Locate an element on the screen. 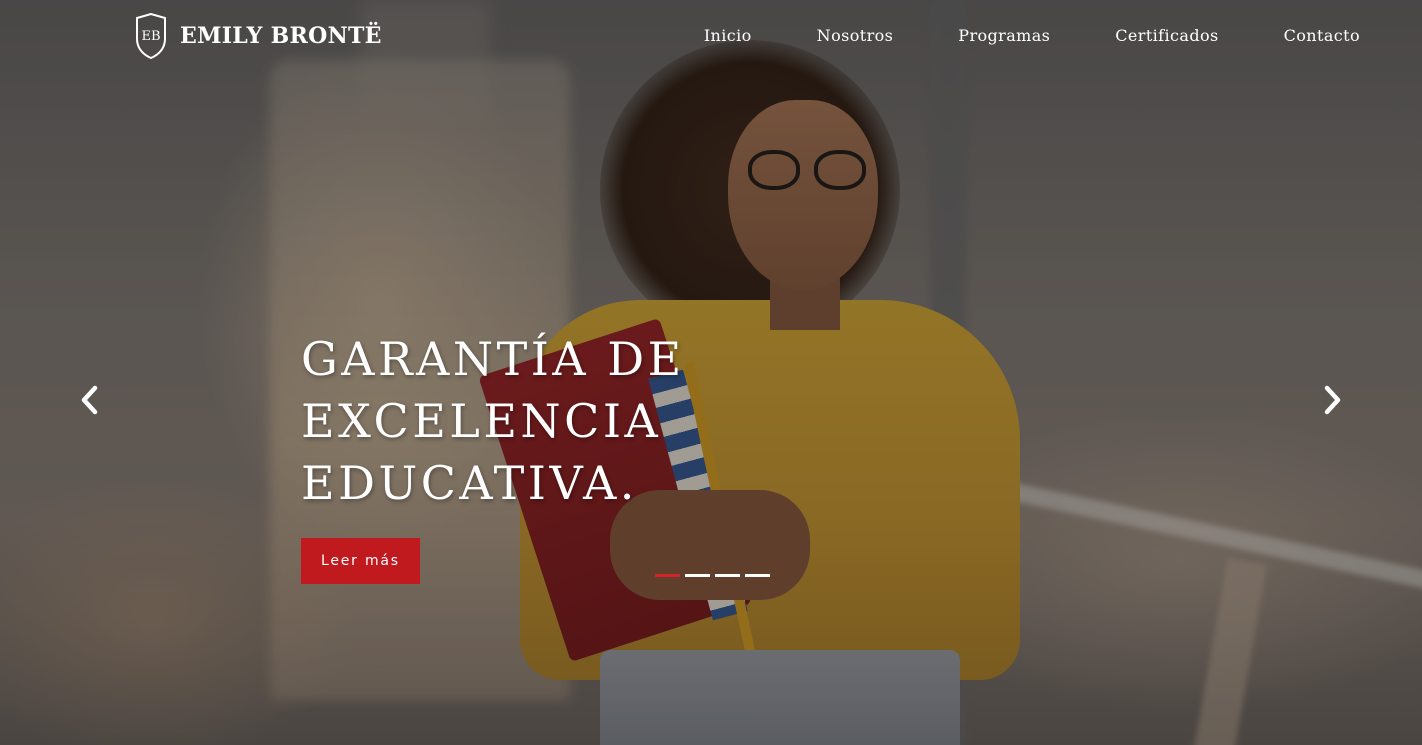 The width and height of the screenshot is (1422, 745). nav-item-nosotros: Nosotros is located at coordinates (855, 35).